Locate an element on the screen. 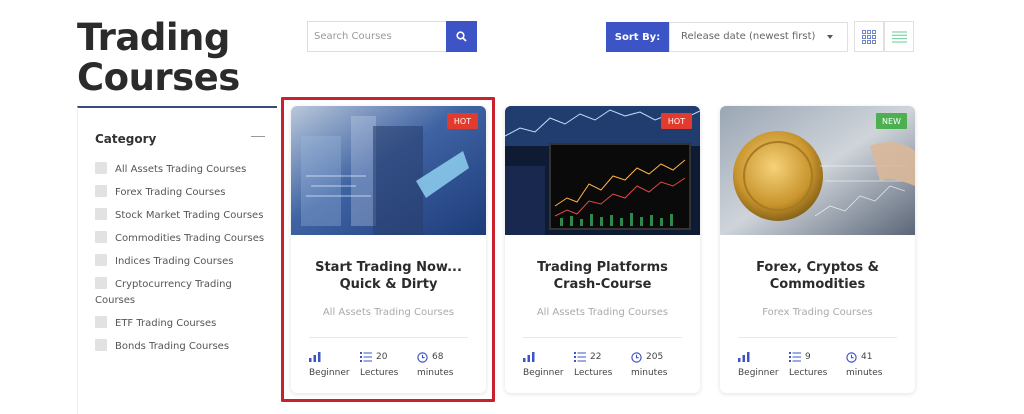 This screenshot has width=1024, height=414. grid-icon is located at coordinates (869, 36).